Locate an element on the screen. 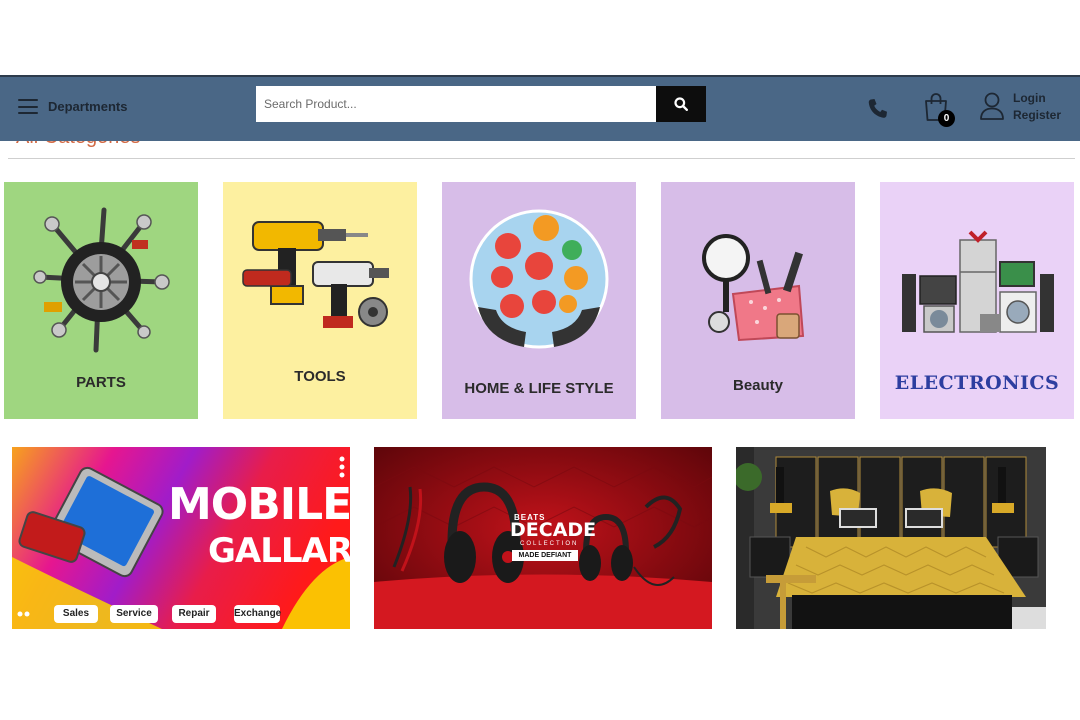  category-card-parts: PARTS is located at coordinates (101, 300).